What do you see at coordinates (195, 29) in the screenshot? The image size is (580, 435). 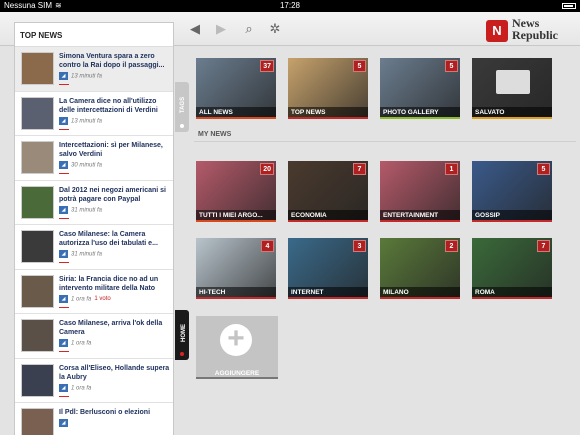 I see `back-arrow-icon: ◀` at bounding box center [195, 29].